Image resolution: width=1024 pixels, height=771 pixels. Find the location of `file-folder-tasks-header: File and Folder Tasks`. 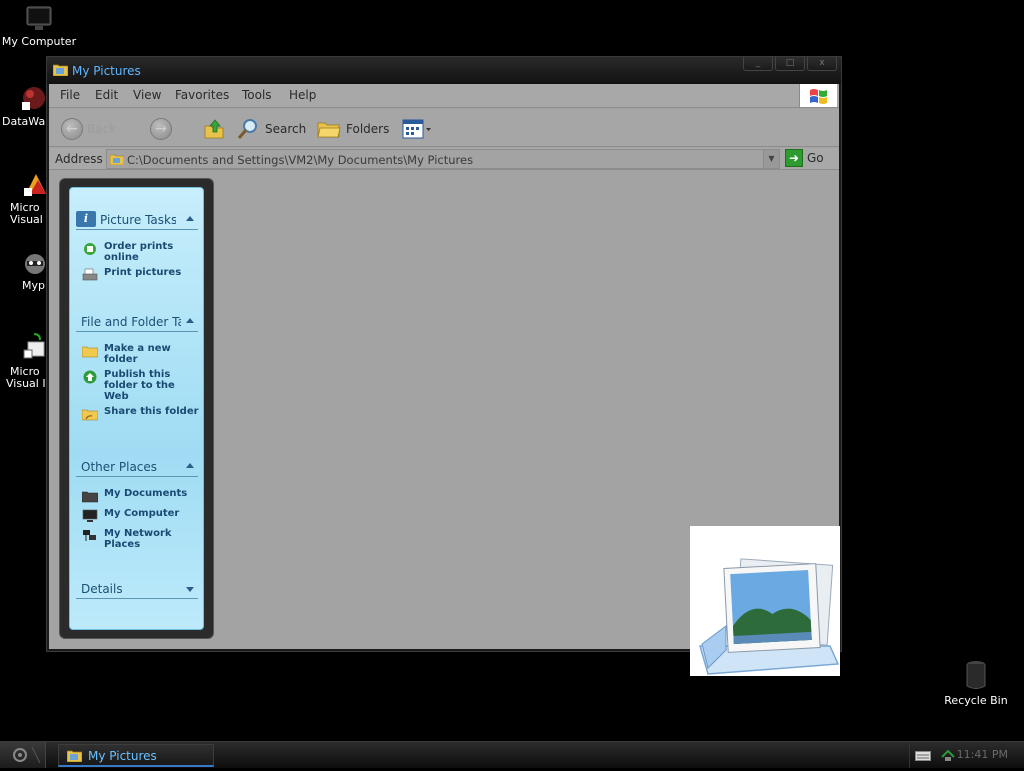

file-folder-tasks-header: File and Folder Tasks is located at coordinates (137, 322).